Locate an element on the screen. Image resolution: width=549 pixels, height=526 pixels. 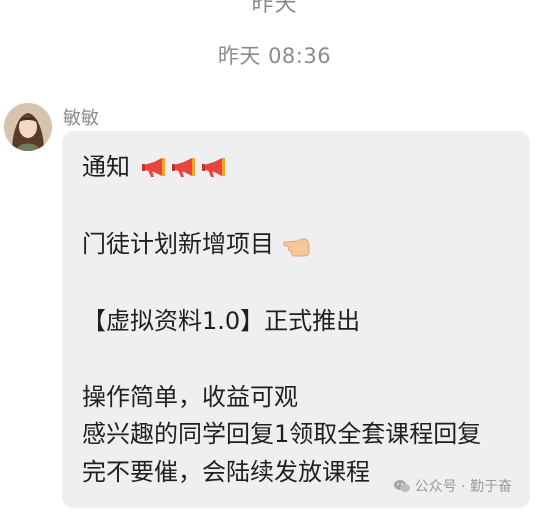
backhand-index-pointing-left-icon is located at coordinates (296, 247).